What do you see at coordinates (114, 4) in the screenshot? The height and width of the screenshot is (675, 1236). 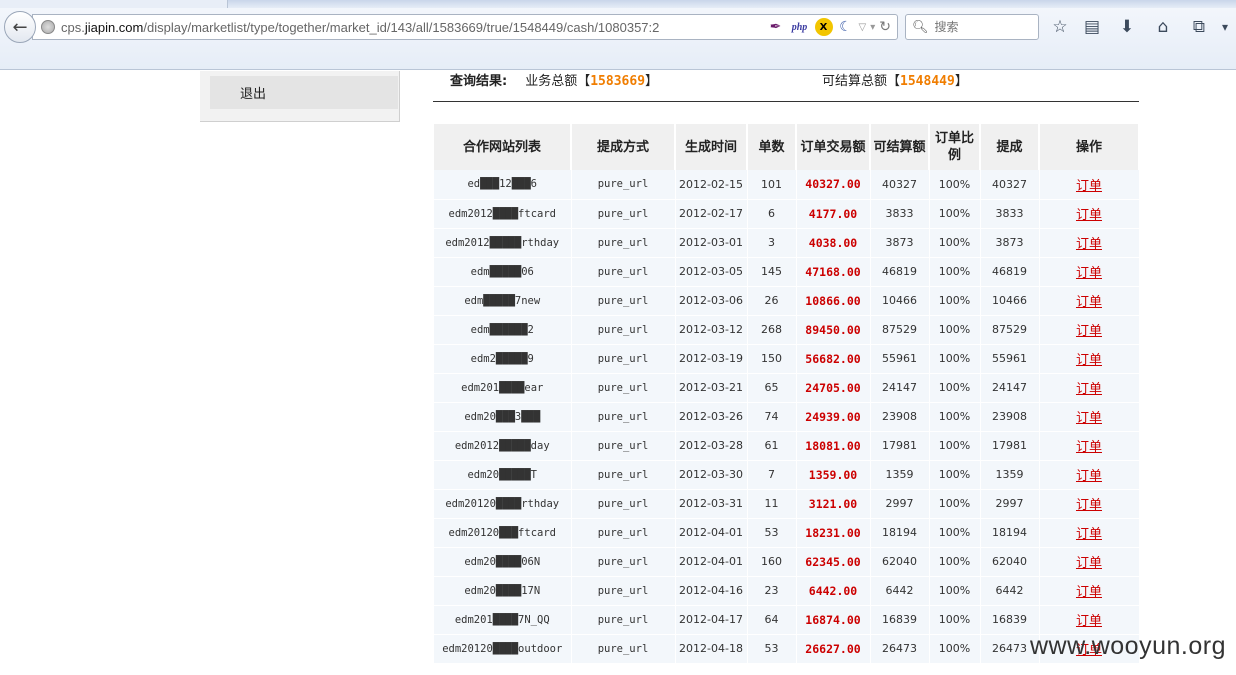 I see `active-tab` at bounding box center [114, 4].